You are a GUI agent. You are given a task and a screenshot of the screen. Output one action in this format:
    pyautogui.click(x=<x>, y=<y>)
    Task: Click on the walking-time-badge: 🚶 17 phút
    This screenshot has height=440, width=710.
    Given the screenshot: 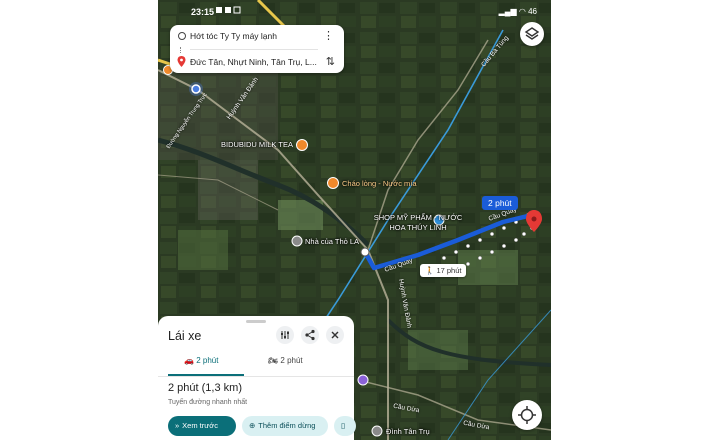 What is the action you would take?
    pyautogui.click(x=443, y=270)
    